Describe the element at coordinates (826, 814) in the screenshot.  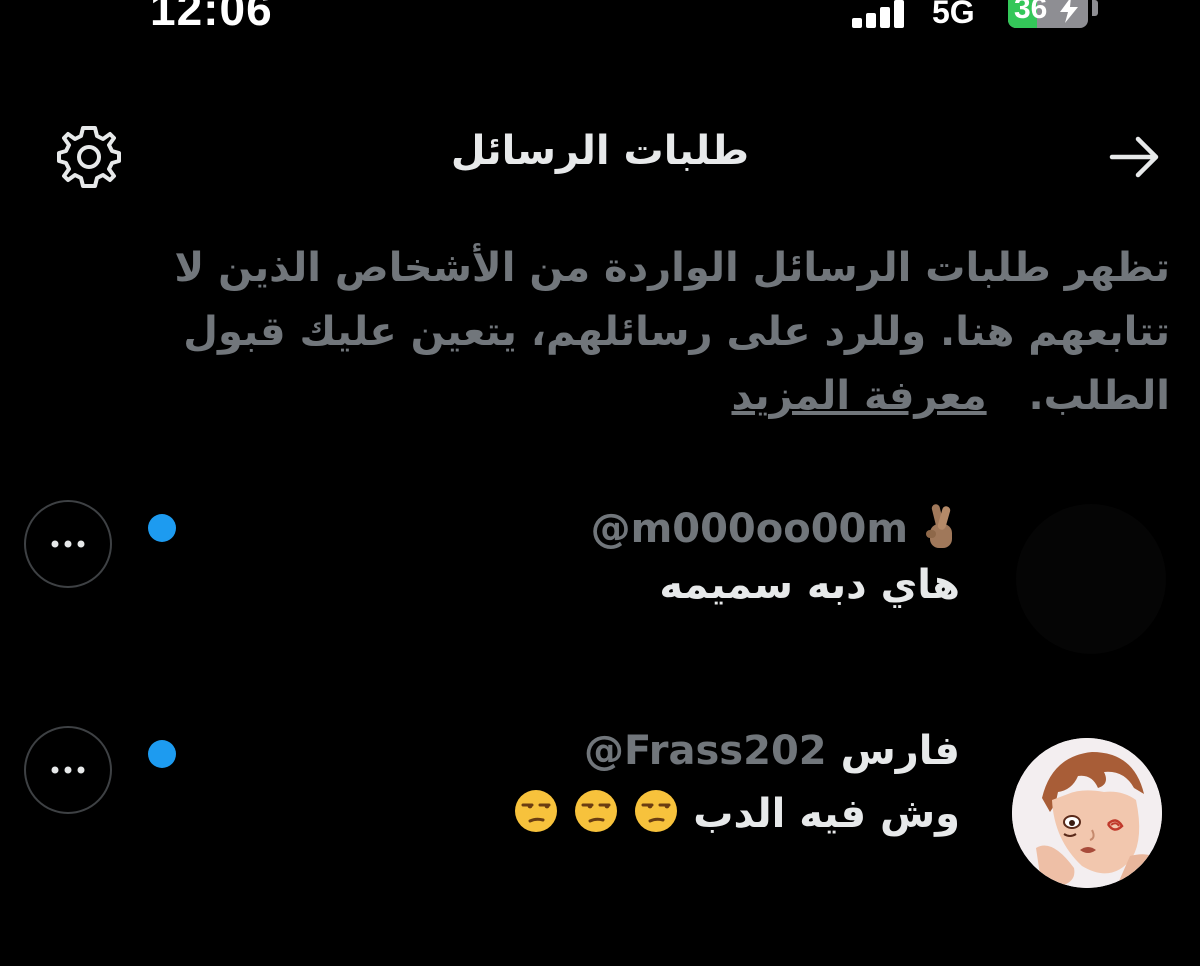
I see `message-text: وش فيه الدب` at that location.